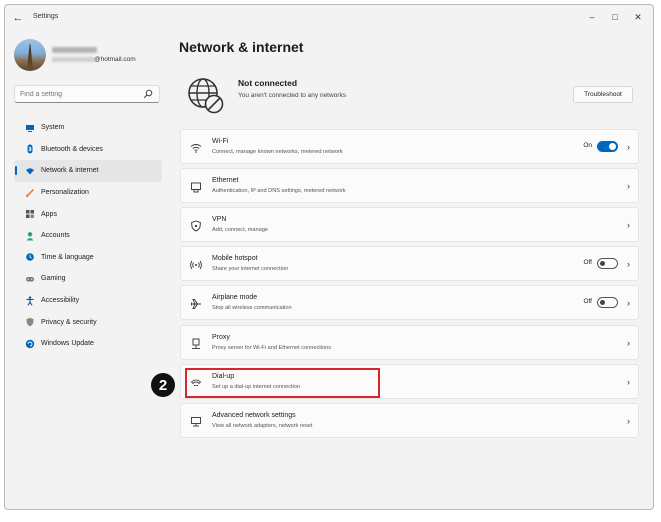 This screenshot has height=522, width=661. Describe the element at coordinates (241, 47) in the screenshot. I see `page-title: Network & internet` at that location.